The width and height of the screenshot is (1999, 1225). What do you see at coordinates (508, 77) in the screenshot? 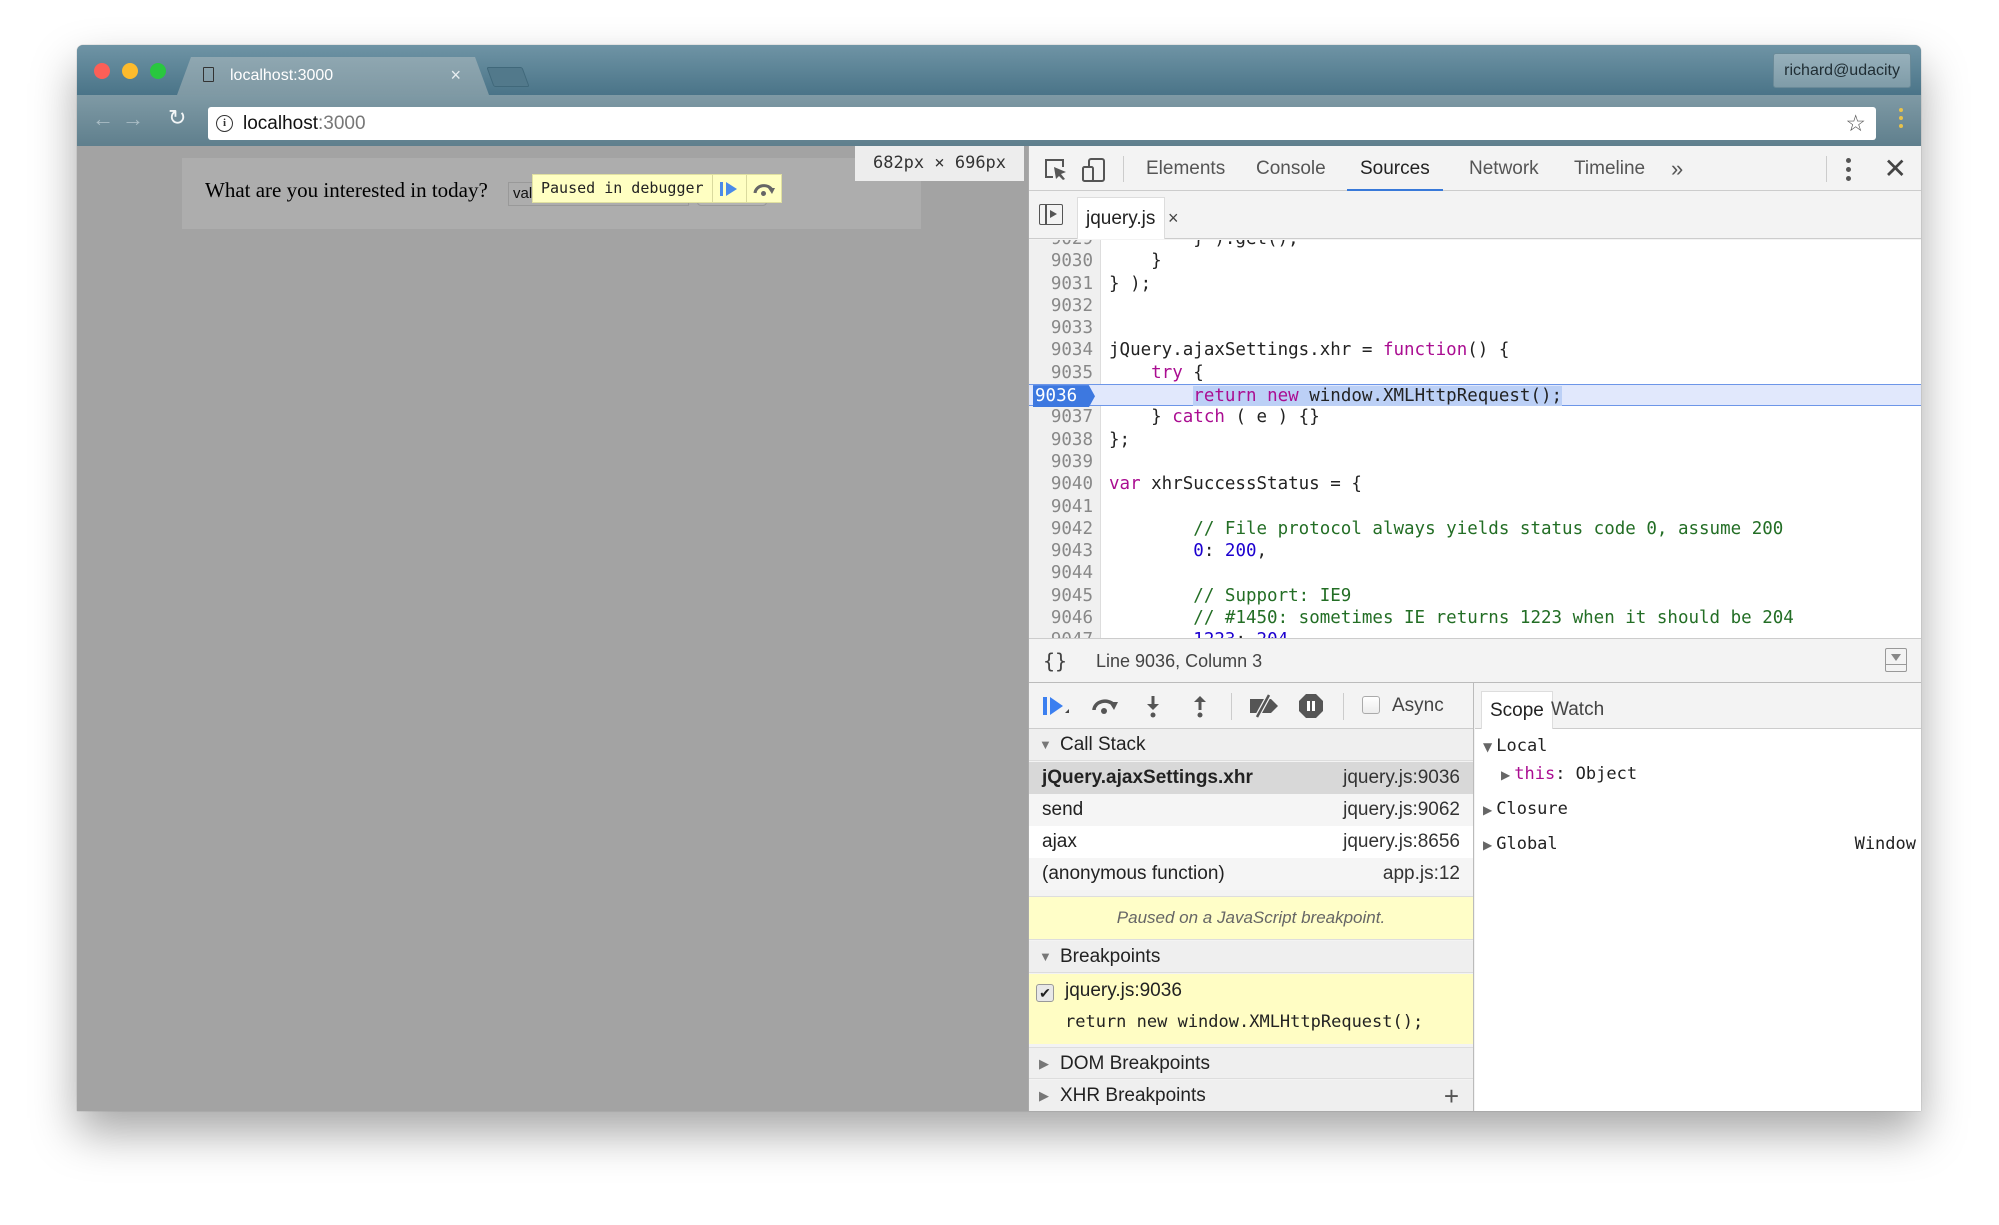
I see `new-tab-button` at bounding box center [508, 77].